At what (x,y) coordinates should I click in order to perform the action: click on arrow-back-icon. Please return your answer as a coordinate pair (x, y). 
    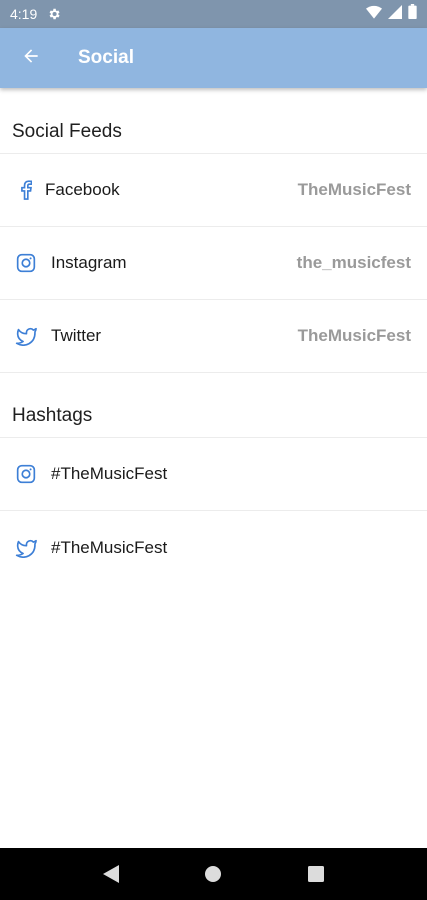
    Looking at the image, I should click on (31, 58).